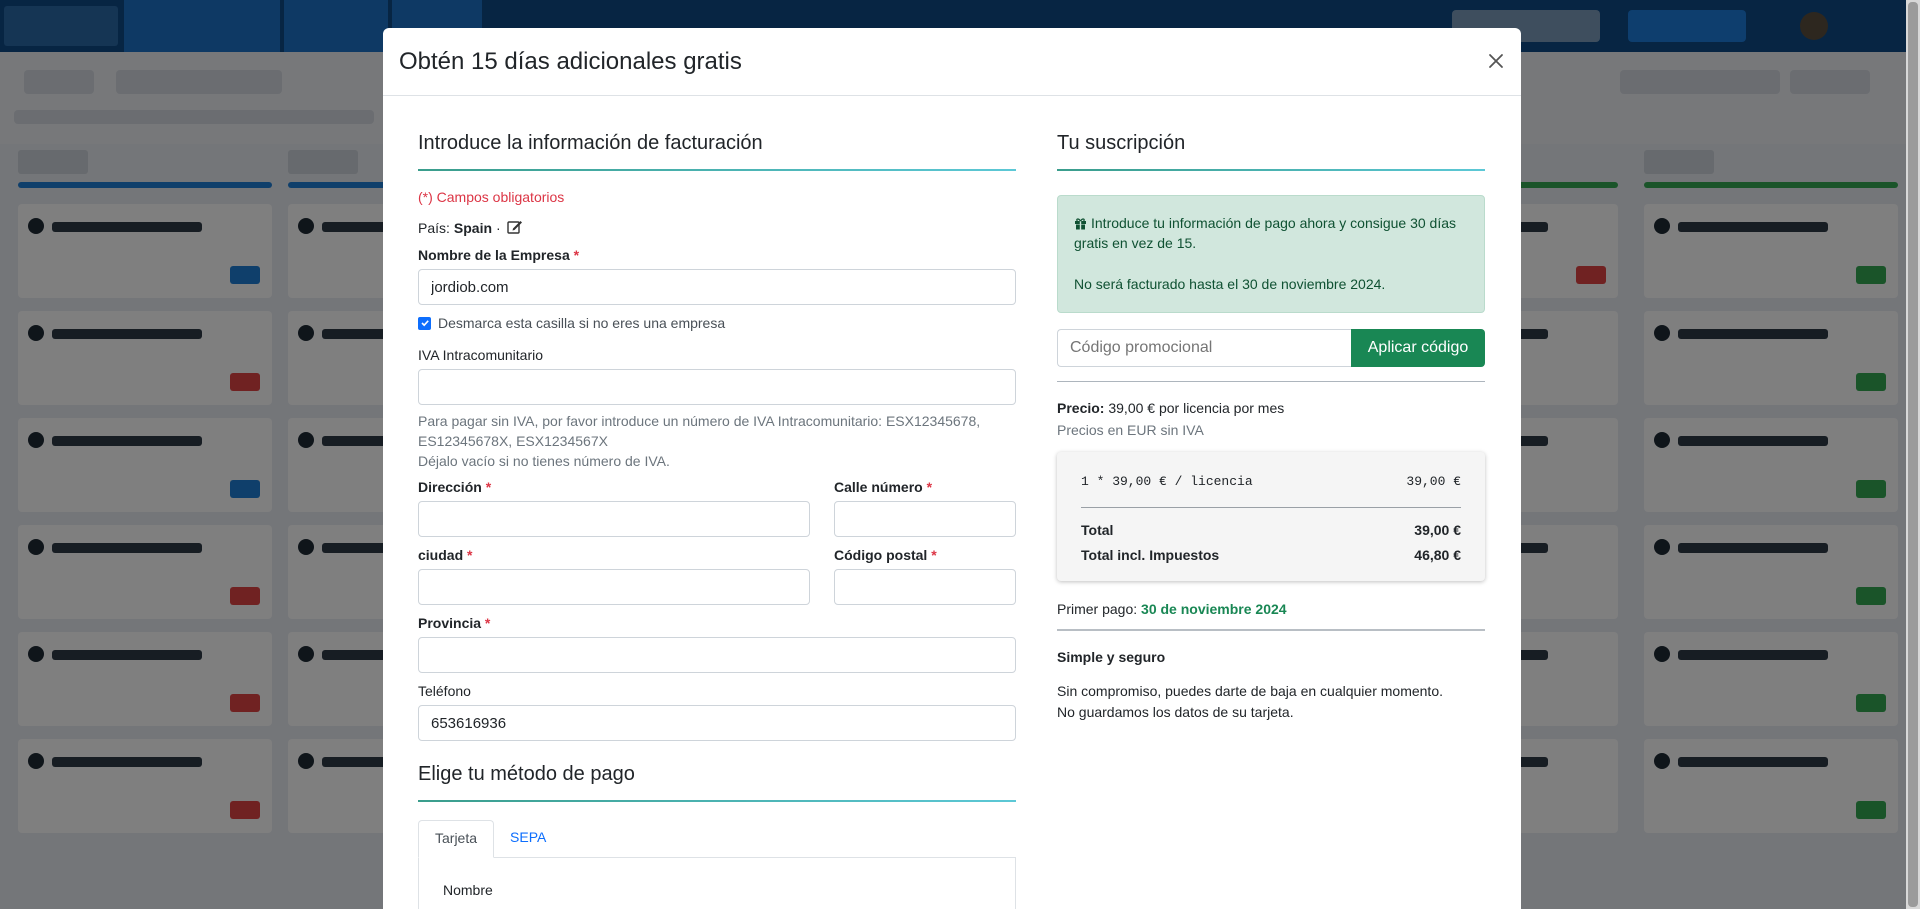  I want to click on checkmark-icon, so click(424, 323).